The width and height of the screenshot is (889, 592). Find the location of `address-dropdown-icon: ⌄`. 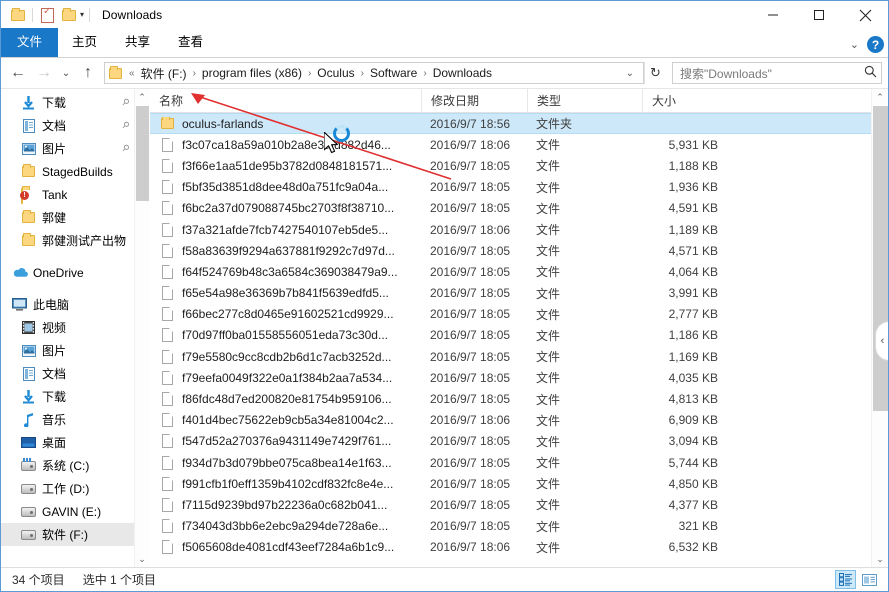

address-dropdown-icon: ⌄ is located at coordinates (630, 73).